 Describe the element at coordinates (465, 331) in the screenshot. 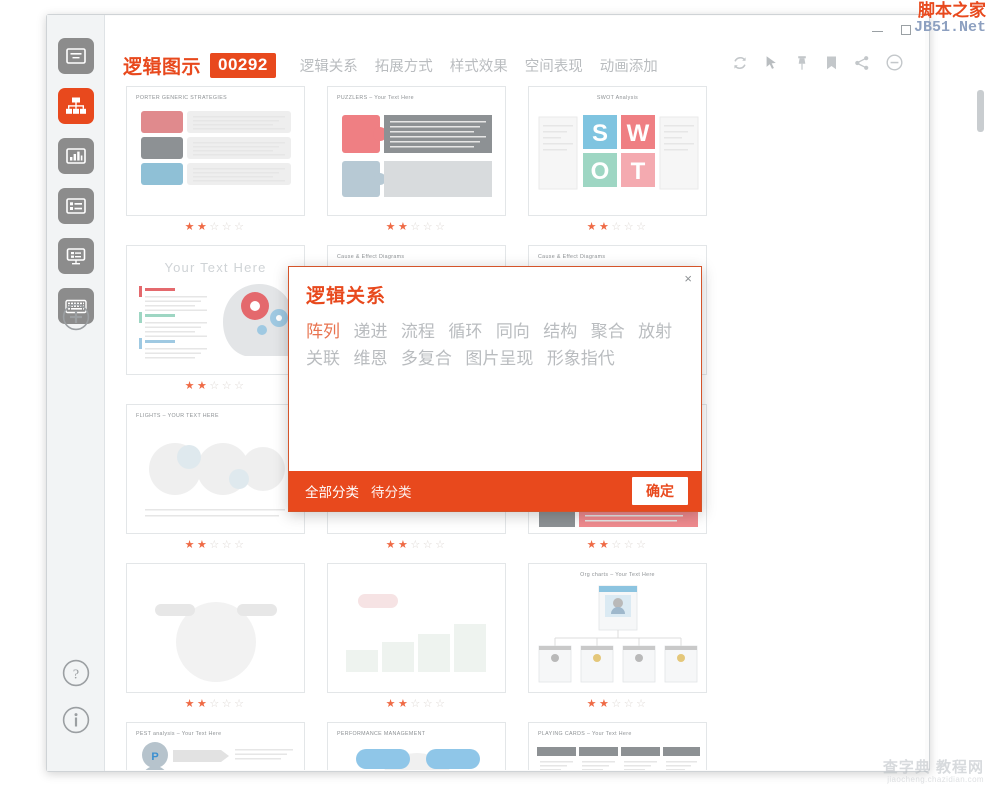

I see `tag-cycle: 循环` at that location.